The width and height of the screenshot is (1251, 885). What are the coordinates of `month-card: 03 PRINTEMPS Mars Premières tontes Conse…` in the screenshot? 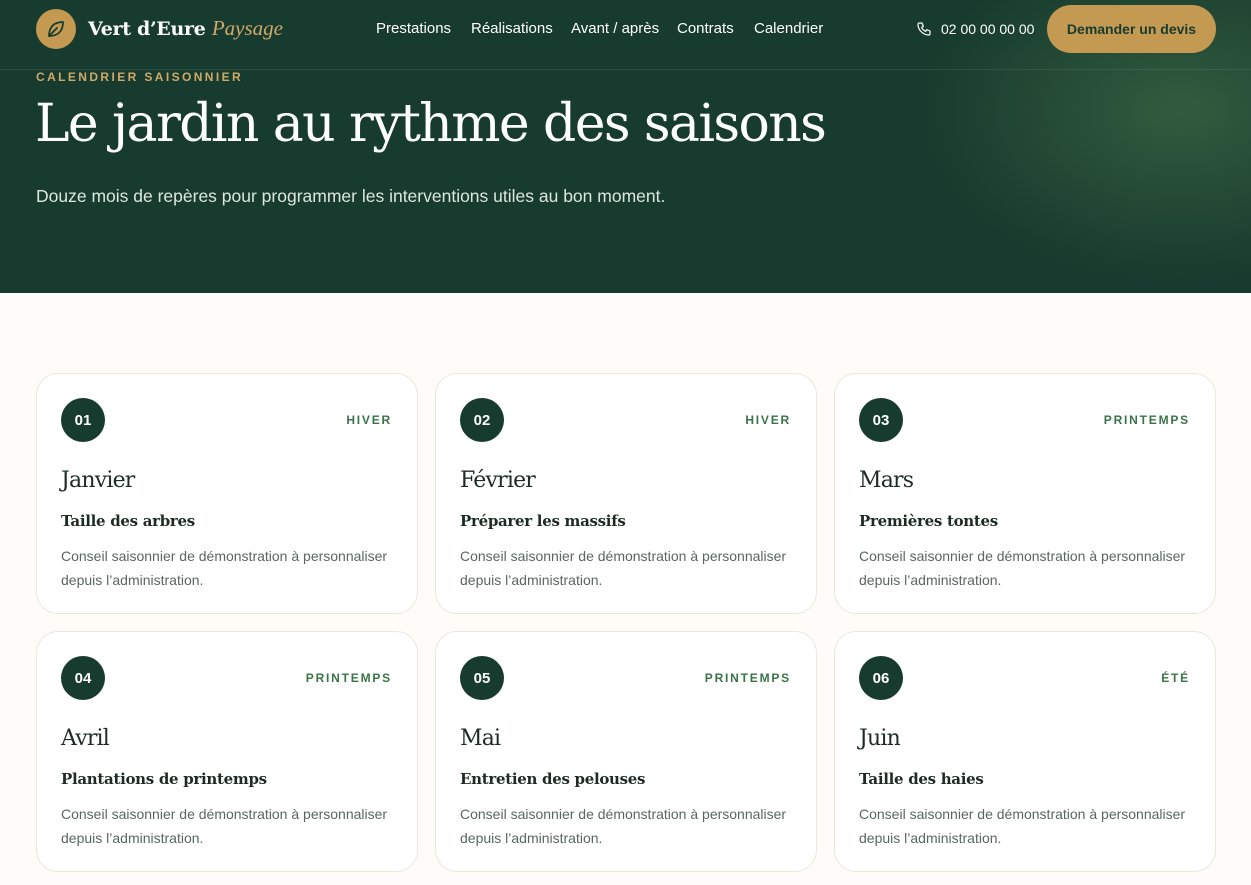 It's located at (1025, 493).